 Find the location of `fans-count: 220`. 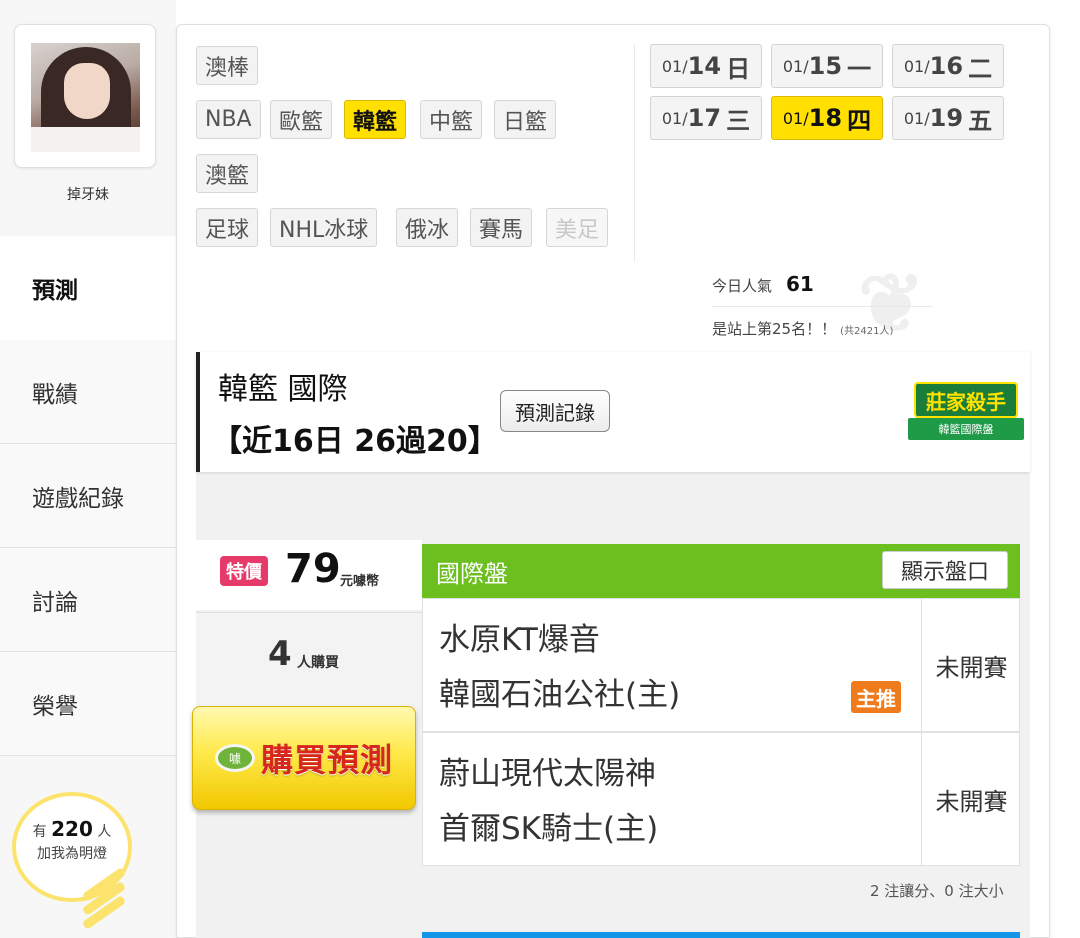

fans-count: 220 is located at coordinates (72, 829).